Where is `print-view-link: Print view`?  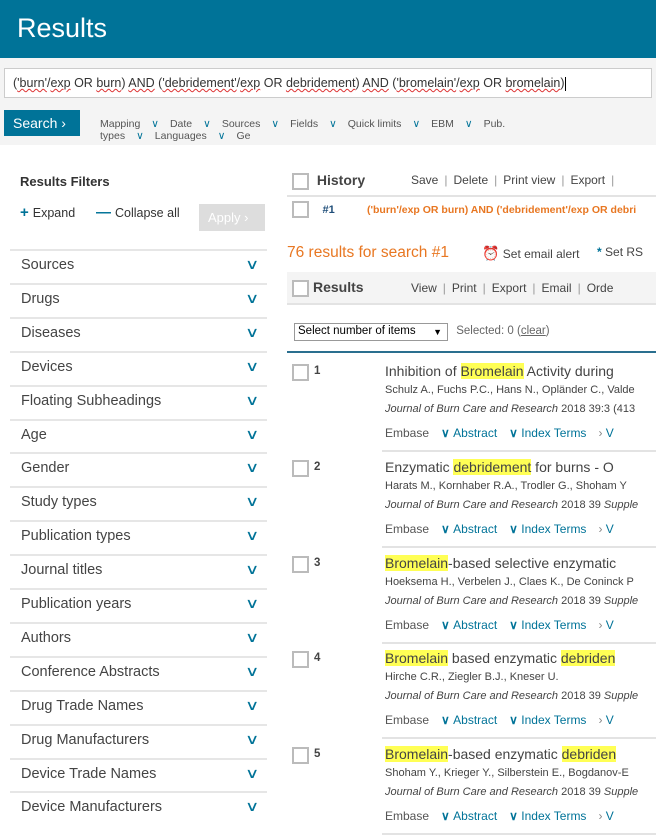
print-view-link: Print view is located at coordinates (529, 180).